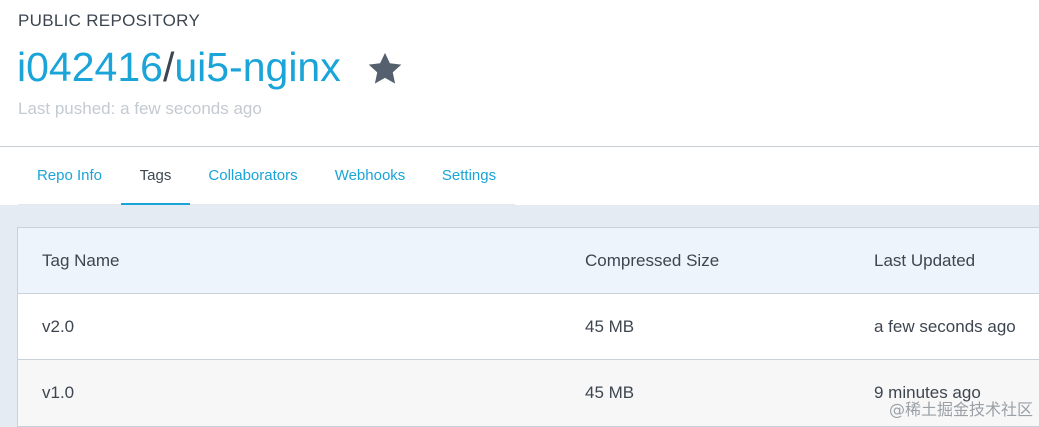  I want to click on tab-repo-info: Repo Info, so click(69, 175).